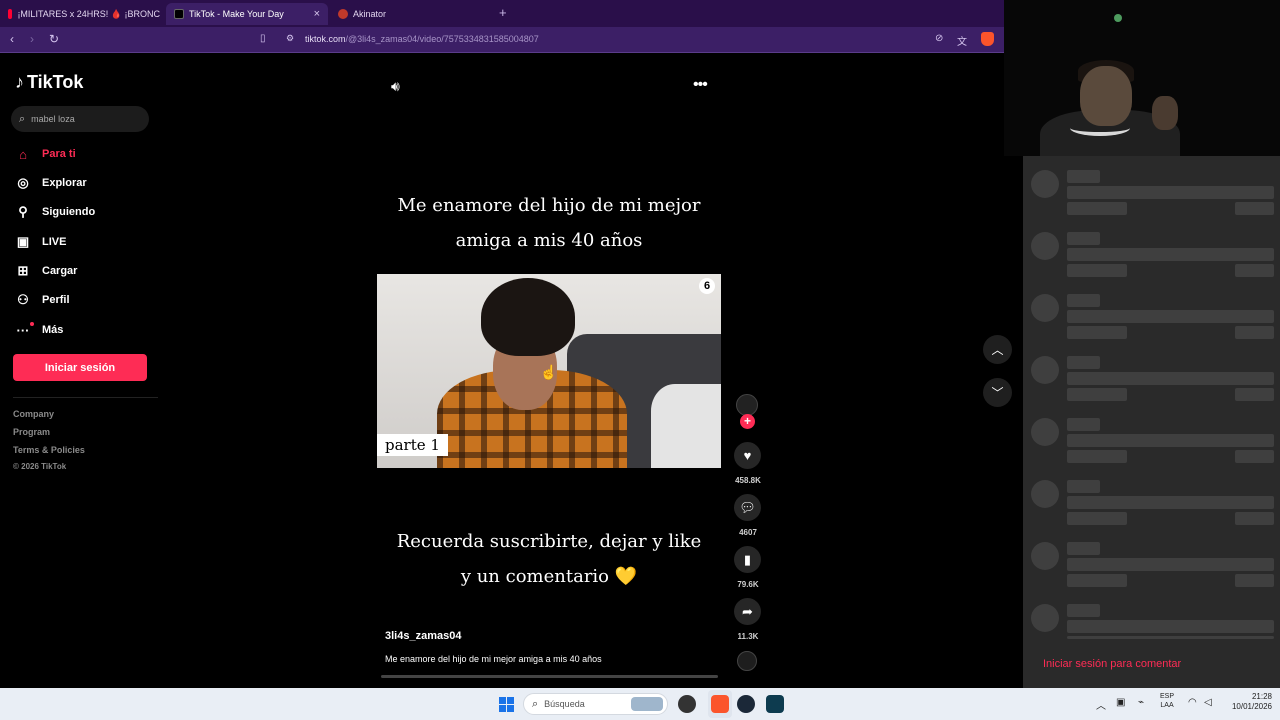 Image resolution: width=1280 pixels, height=720 pixels. I want to click on video-progress-bar, so click(549, 676).